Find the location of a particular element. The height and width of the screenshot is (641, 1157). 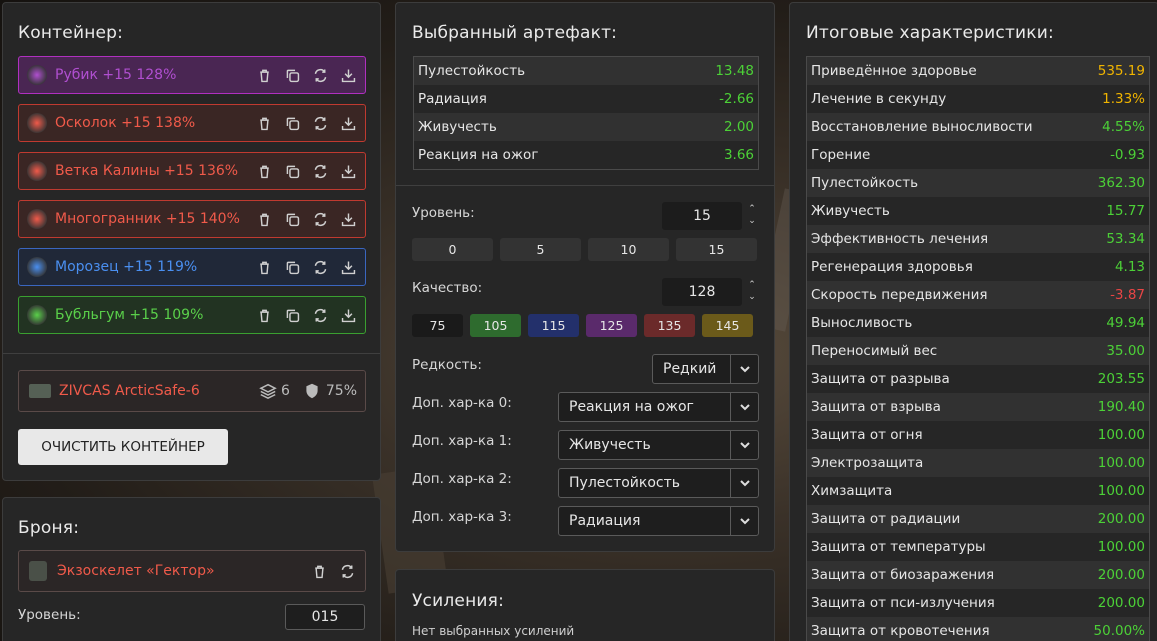

shield-icon is located at coordinates (312, 391).